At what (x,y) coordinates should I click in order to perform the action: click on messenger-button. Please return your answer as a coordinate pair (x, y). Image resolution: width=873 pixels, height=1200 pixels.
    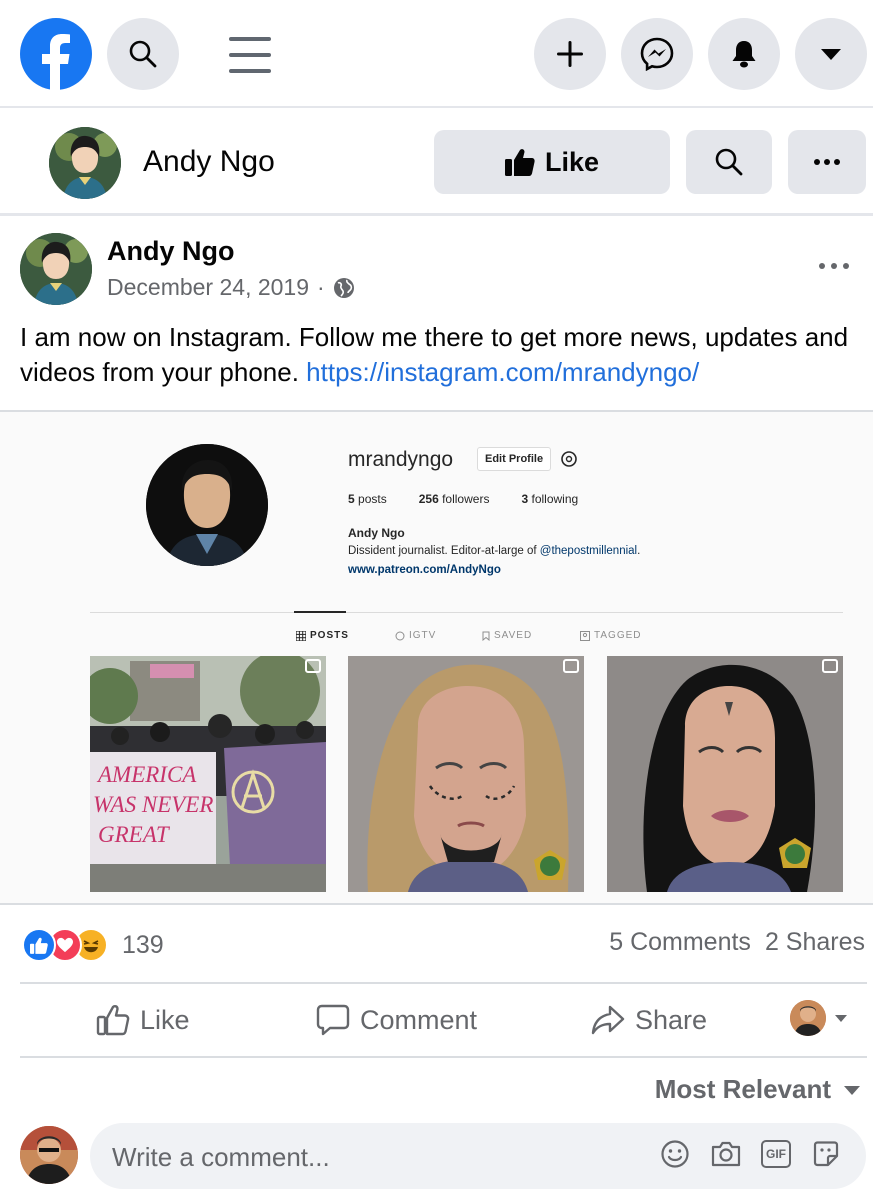
    Looking at the image, I should click on (657, 54).